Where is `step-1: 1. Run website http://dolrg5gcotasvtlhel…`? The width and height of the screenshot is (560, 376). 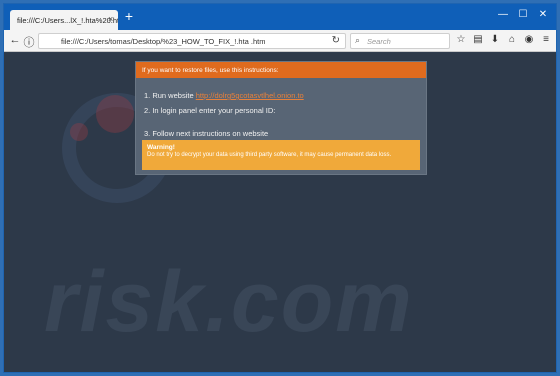 step-1: 1. Run website http://dolrg5gcotasvtlhel… is located at coordinates (224, 95).